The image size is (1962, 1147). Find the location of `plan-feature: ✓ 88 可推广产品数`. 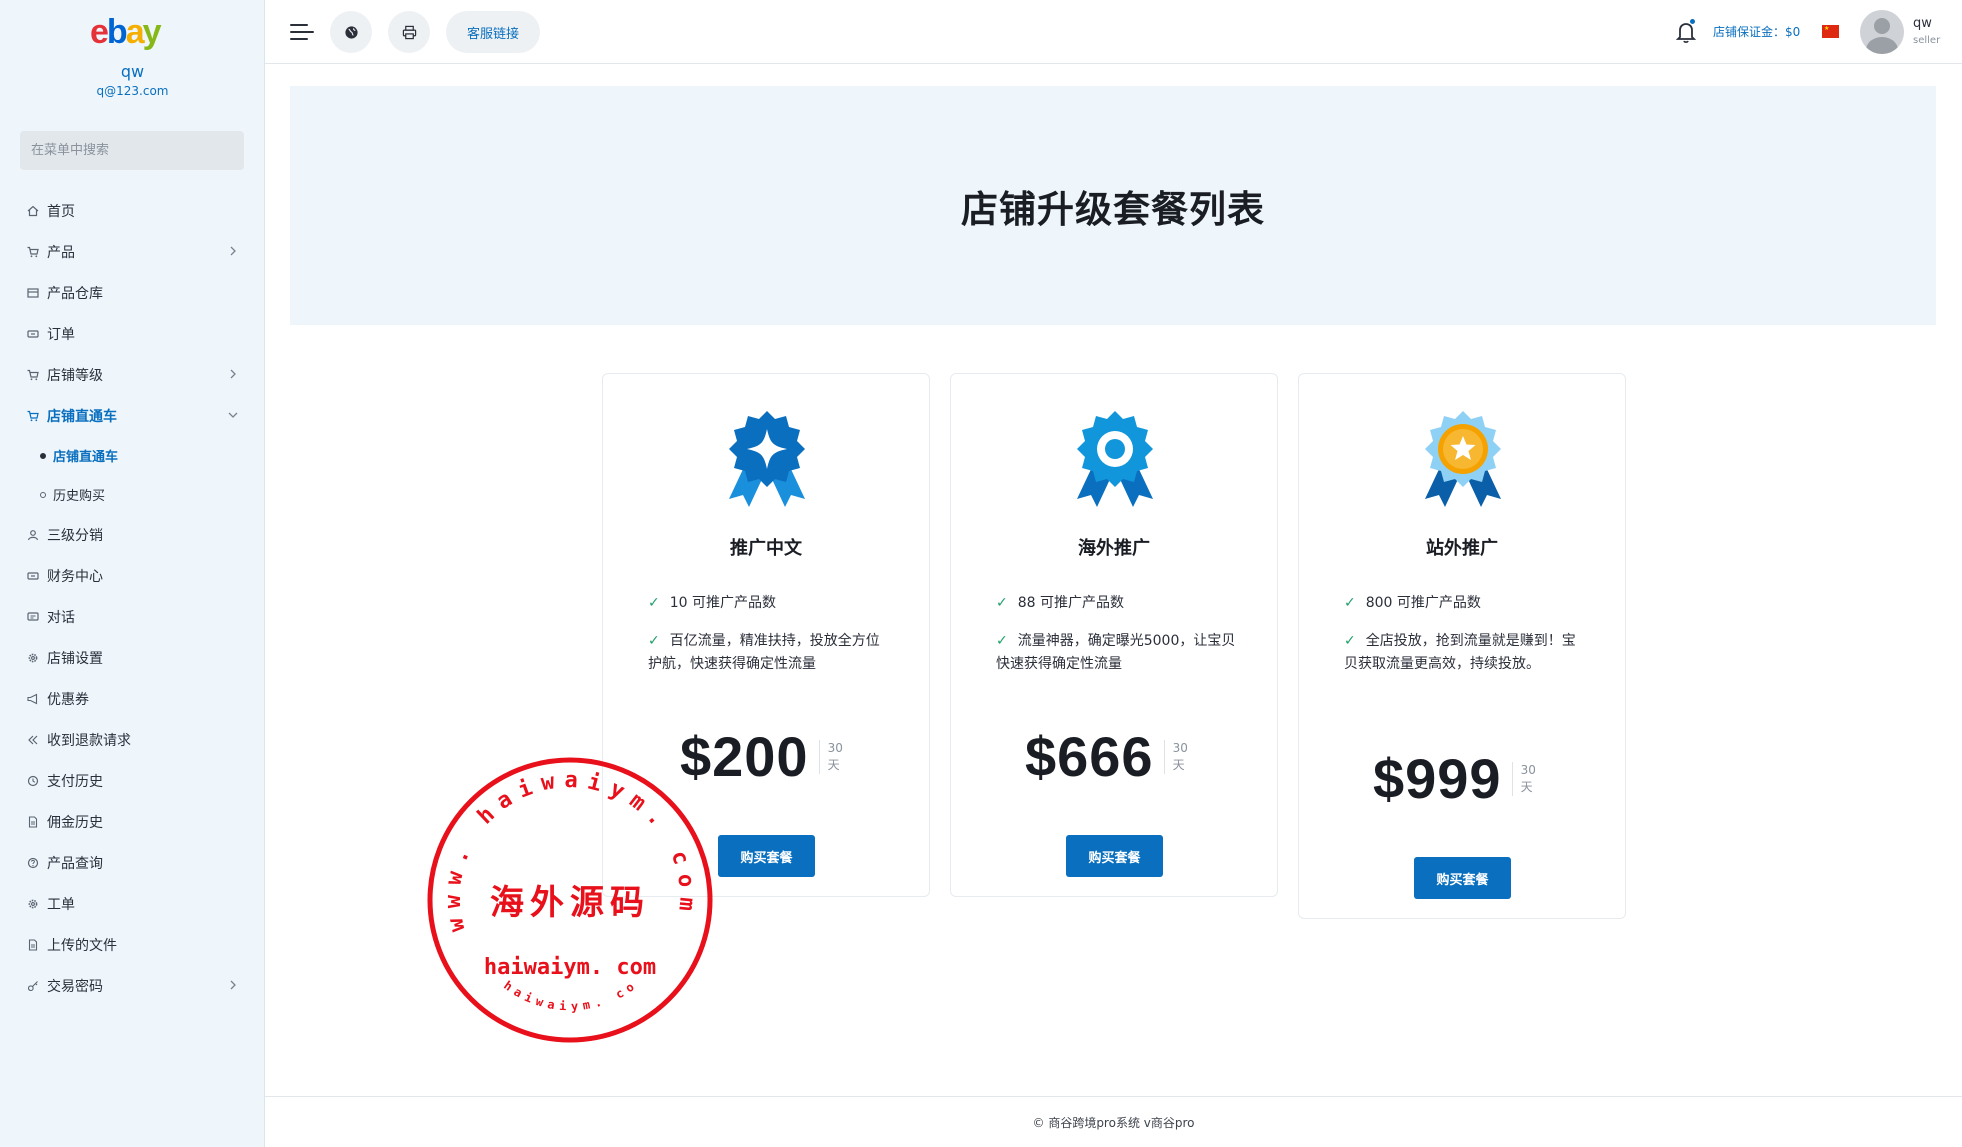

plan-feature: ✓ 88 可推广产品数 is located at coordinates (1060, 603).